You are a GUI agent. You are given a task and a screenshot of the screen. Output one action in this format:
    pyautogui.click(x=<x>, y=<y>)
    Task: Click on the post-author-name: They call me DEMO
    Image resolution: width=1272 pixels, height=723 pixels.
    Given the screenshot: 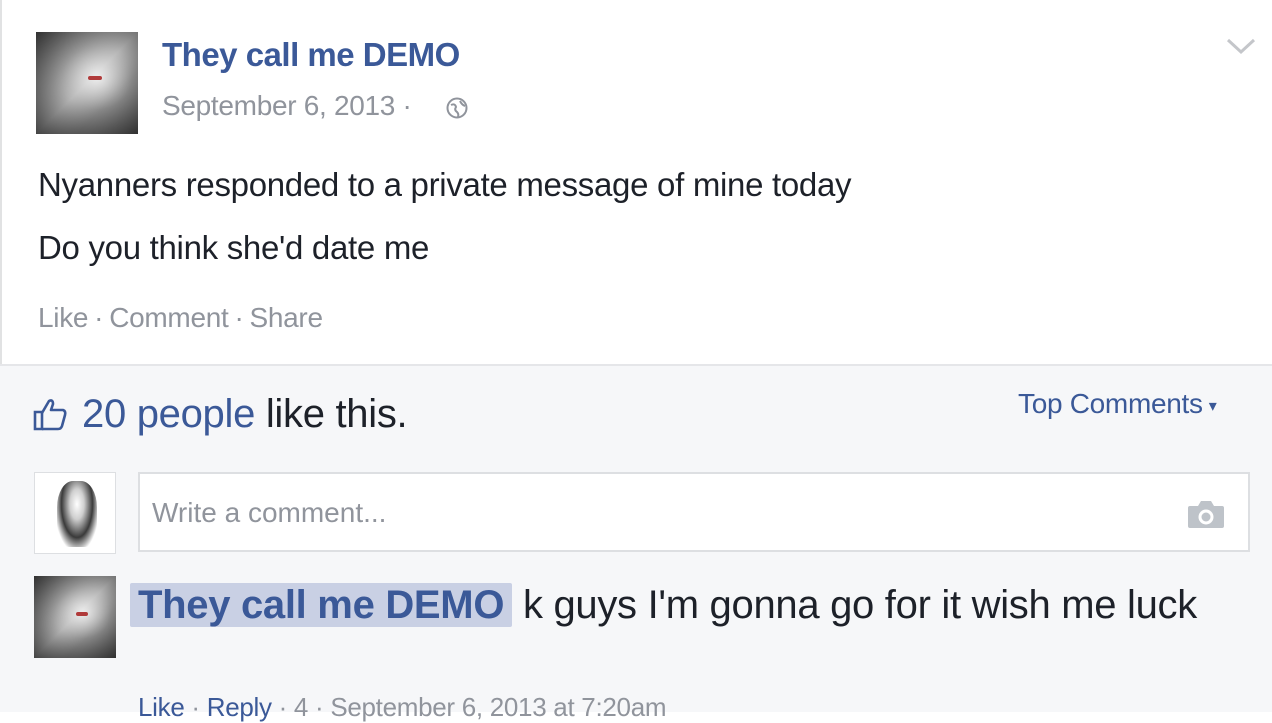 What is the action you would take?
    pyautogui.click(x=311, y=55)
    